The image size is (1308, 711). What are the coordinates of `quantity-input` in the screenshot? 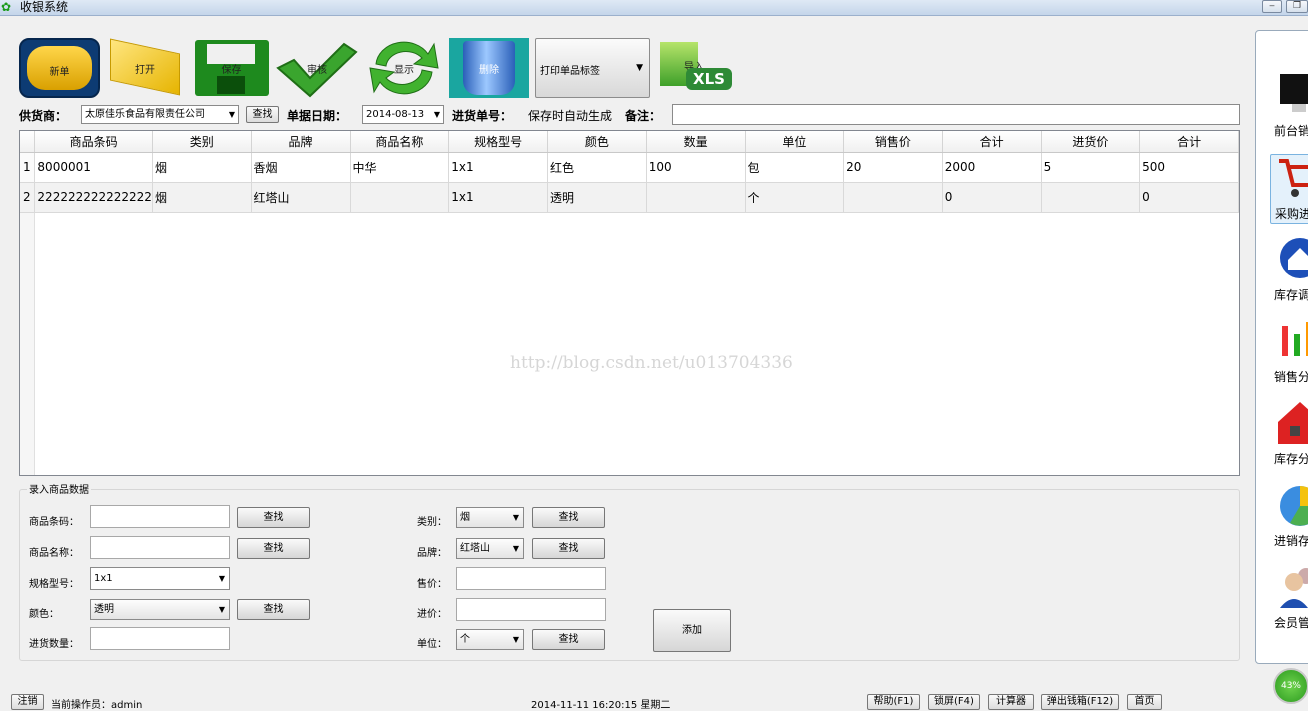 It's located at (160, 638).